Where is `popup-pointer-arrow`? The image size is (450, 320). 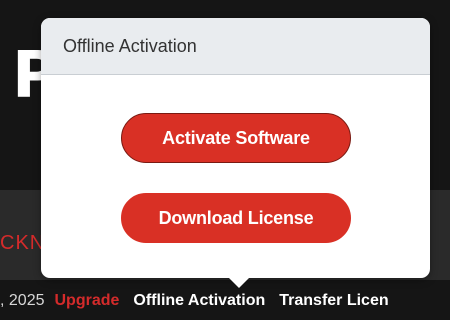 popup-pointer-arrow is located at coordinates (239, 282).